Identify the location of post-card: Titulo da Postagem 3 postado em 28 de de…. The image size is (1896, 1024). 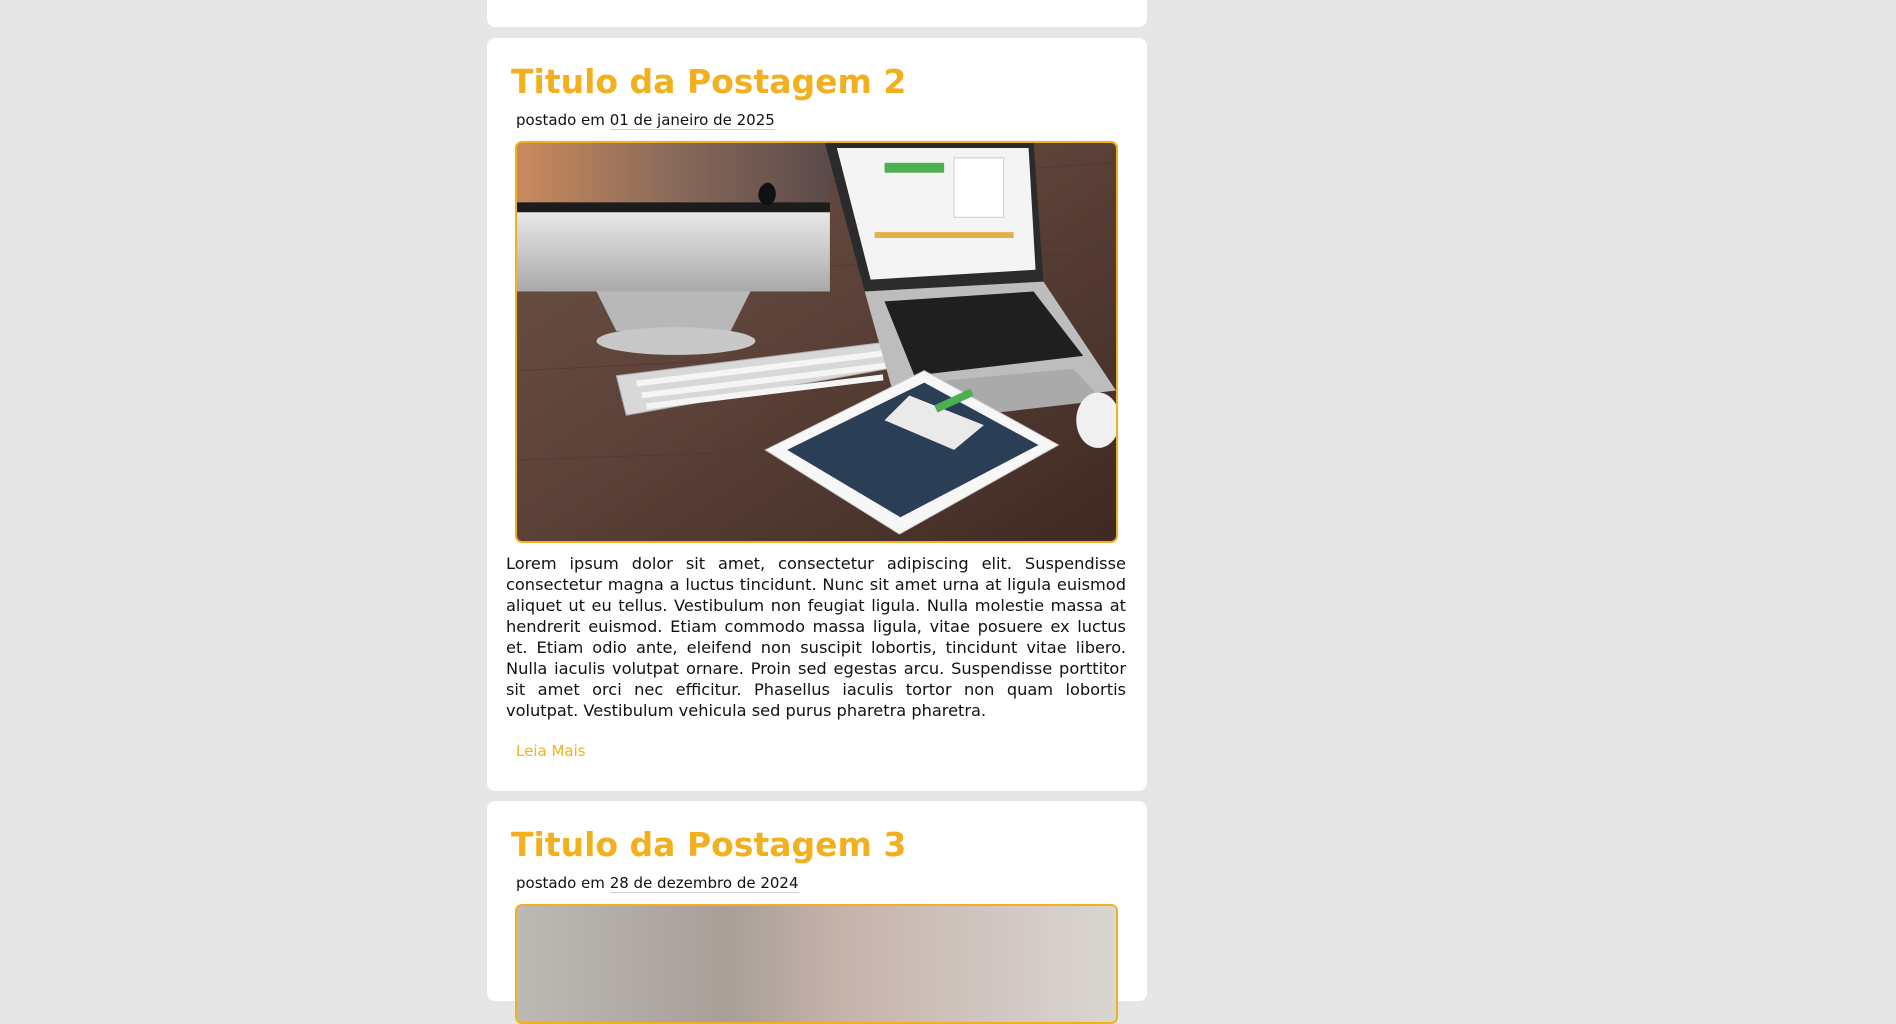
(817, 912).